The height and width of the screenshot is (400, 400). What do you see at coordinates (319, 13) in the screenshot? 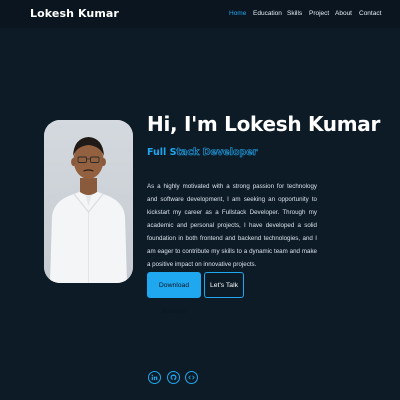
I see `nav-link-project: Project` at bounding box center [319, 13].